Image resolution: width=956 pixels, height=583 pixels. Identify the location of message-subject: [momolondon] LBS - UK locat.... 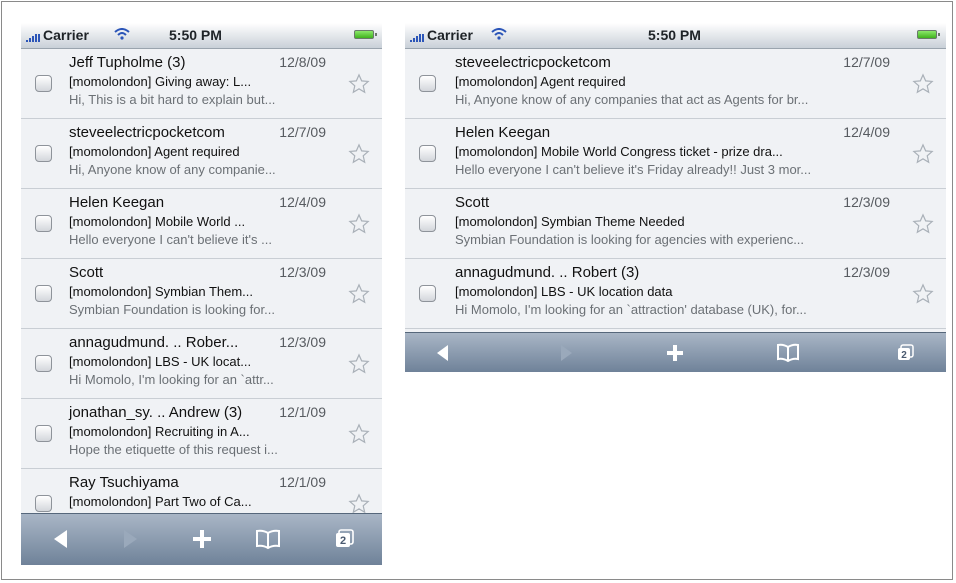
(160, 361).